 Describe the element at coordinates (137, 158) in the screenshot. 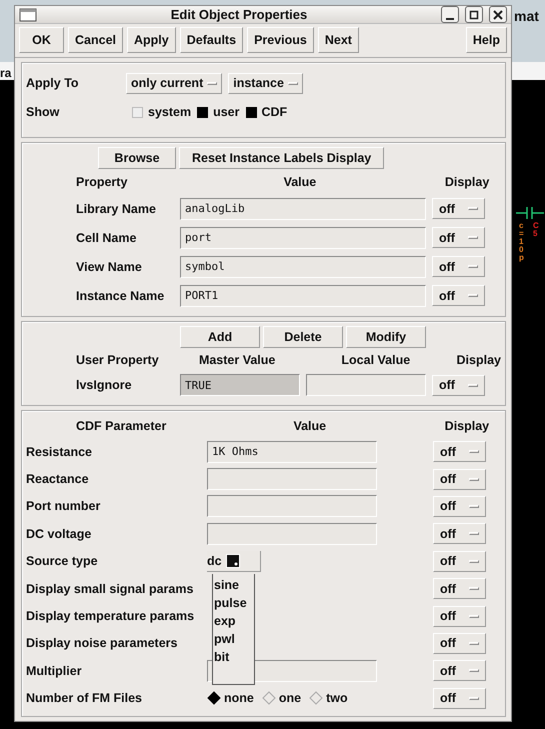

I see `action-button: Browse` at that location.